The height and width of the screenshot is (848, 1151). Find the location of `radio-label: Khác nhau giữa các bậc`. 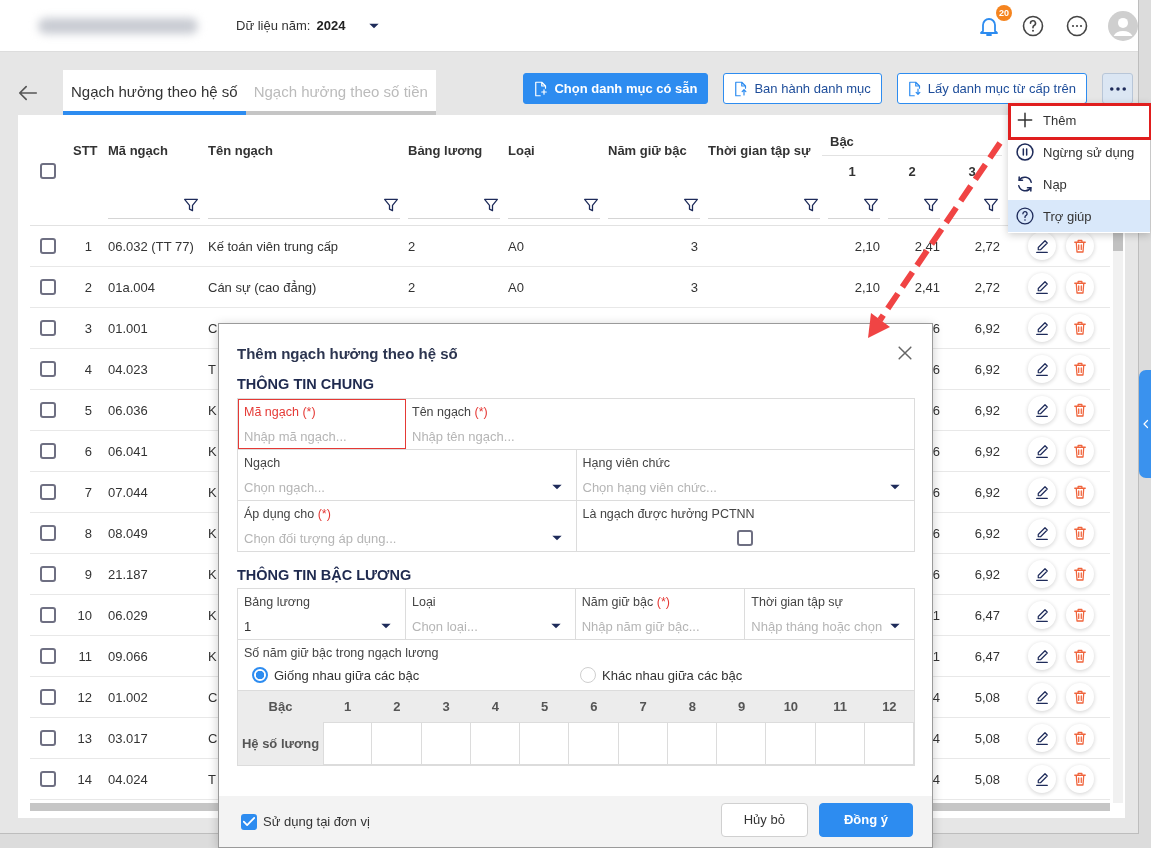

radio-label: Khác nhau giữa các bậc is located at coordinates (672, 675).